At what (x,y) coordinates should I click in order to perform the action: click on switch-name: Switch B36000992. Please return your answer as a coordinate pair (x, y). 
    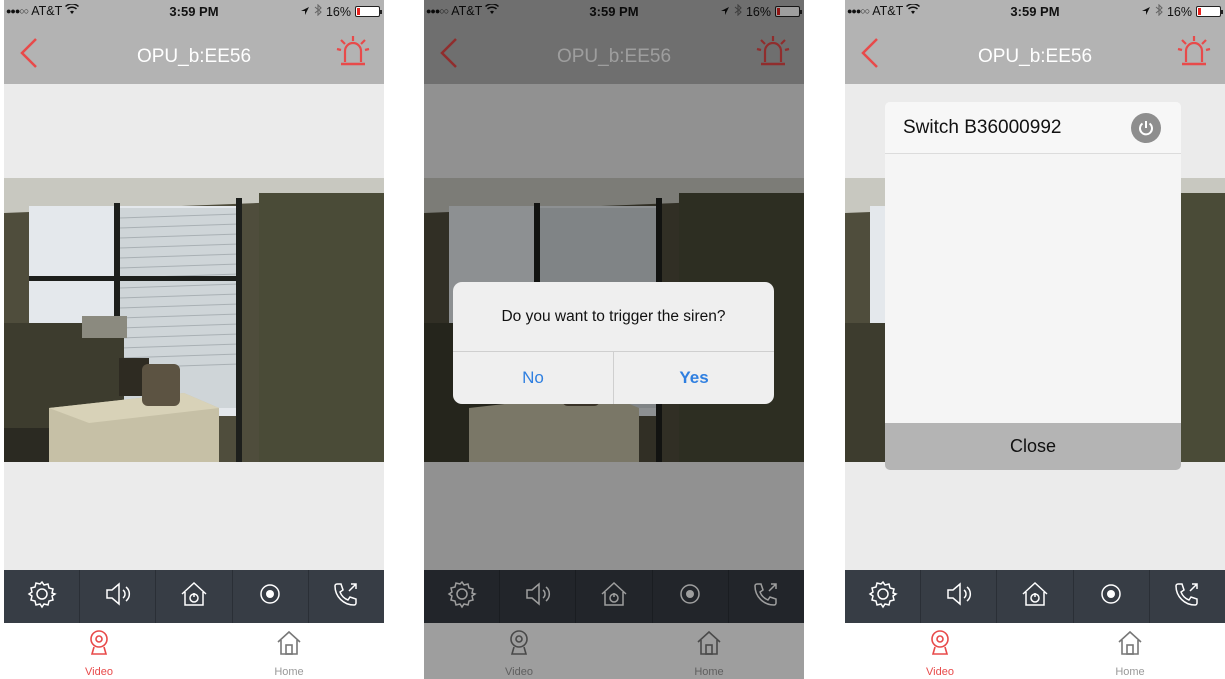
    Looking at the image, I should click on (982, 127).